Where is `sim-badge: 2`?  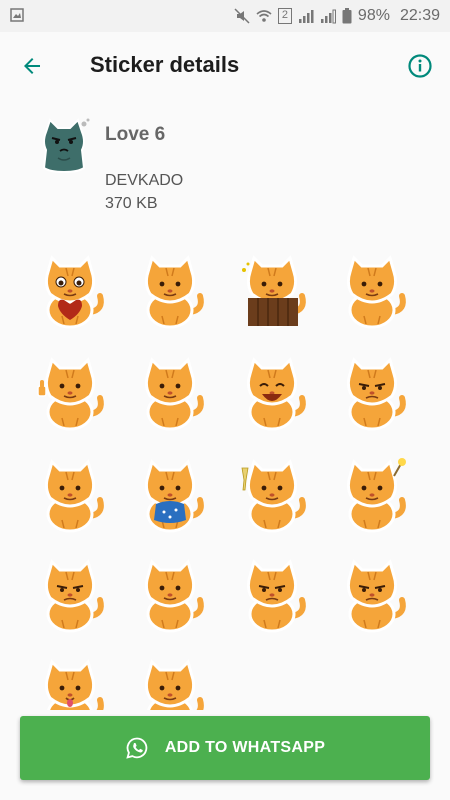 sim-badge: 2 is located at coordinates (284, 16).